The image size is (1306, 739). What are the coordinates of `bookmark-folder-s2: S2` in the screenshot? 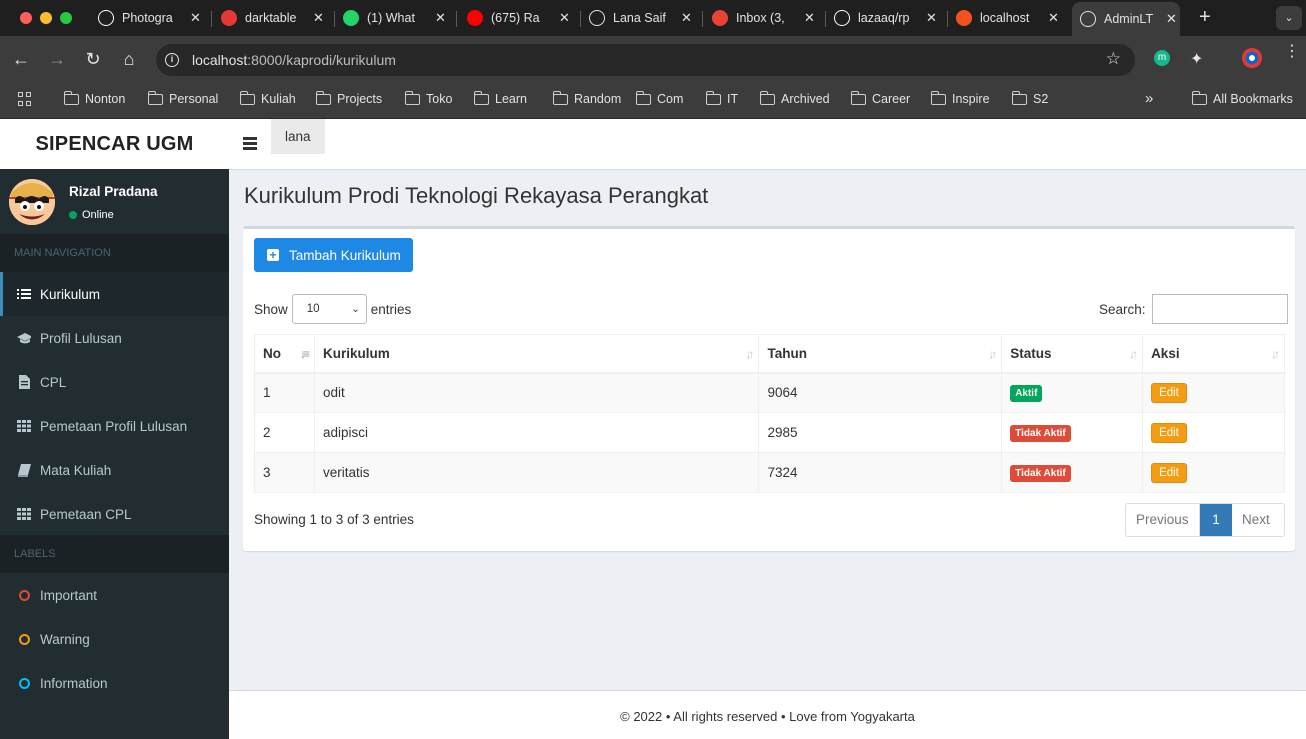 It's located at (1029, 98).